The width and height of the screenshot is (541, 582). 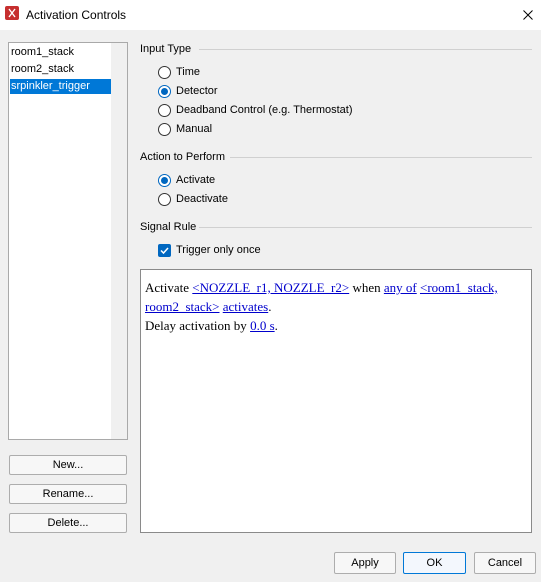 What do you see at coordinates (505, 563) in the screenshot?
I see `cancel-button: Cancel` at bounding box center [505, 563].